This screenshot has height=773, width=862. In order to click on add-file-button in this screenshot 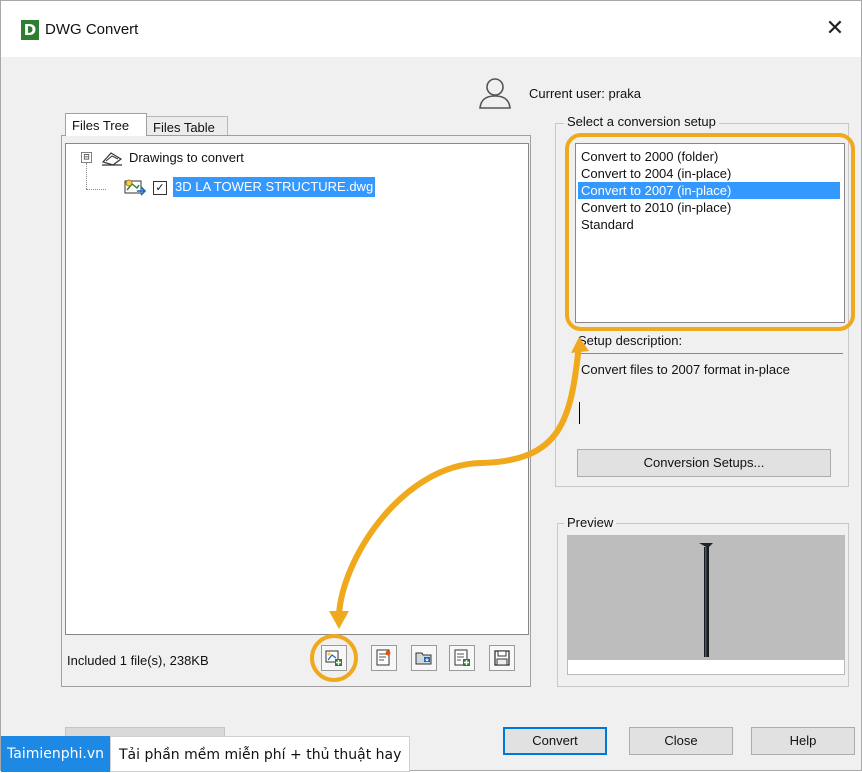, I will do `click(334, 658)`.